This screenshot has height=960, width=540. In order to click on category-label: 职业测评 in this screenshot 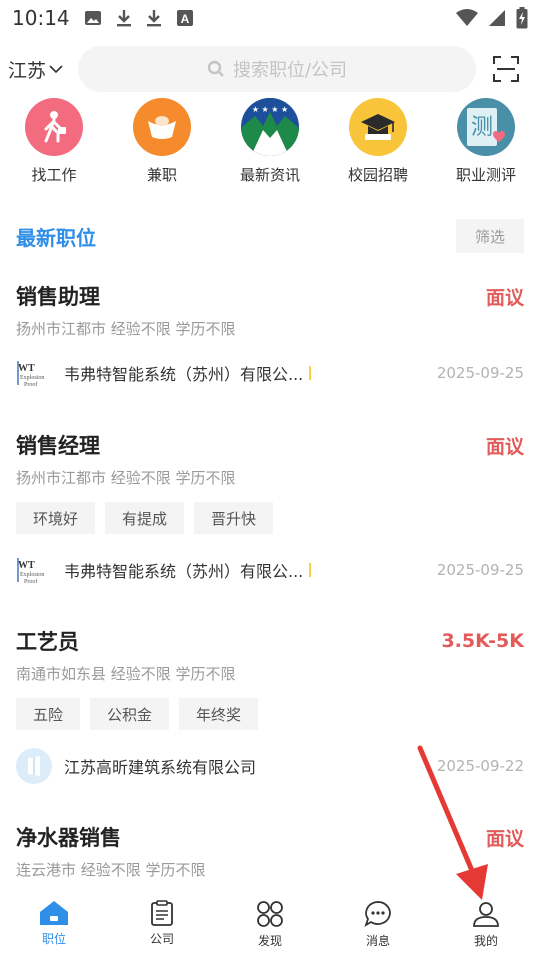, I will do `click(485, 175)`.